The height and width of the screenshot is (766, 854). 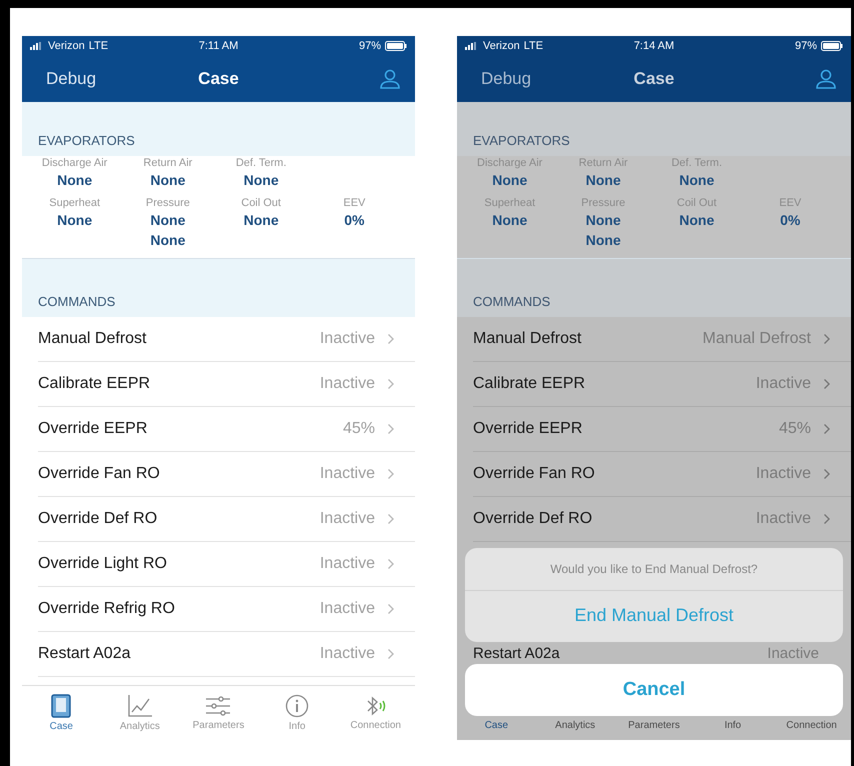 I want to click on line-chart-icon, so click(x=139, y=706).